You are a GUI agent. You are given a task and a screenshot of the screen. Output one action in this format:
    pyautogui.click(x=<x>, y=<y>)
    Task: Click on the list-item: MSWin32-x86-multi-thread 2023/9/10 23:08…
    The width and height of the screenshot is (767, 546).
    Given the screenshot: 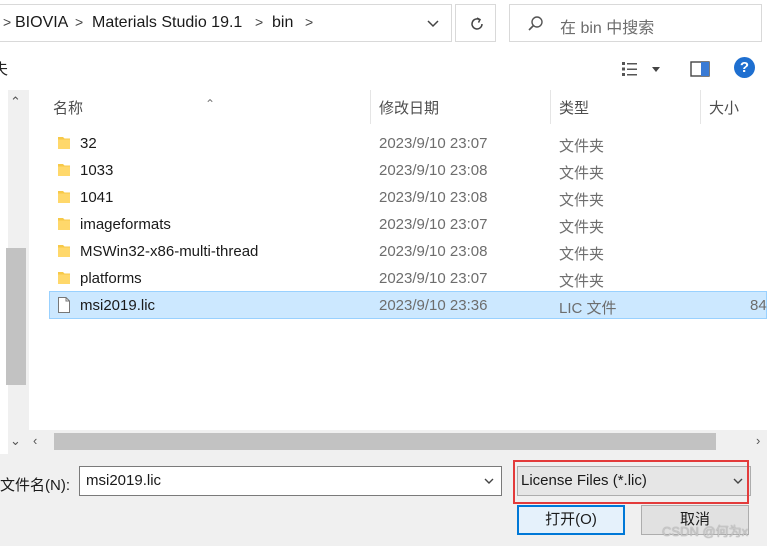 What is the action you would take?
    pyautogui.click(x=398, y=252)
    